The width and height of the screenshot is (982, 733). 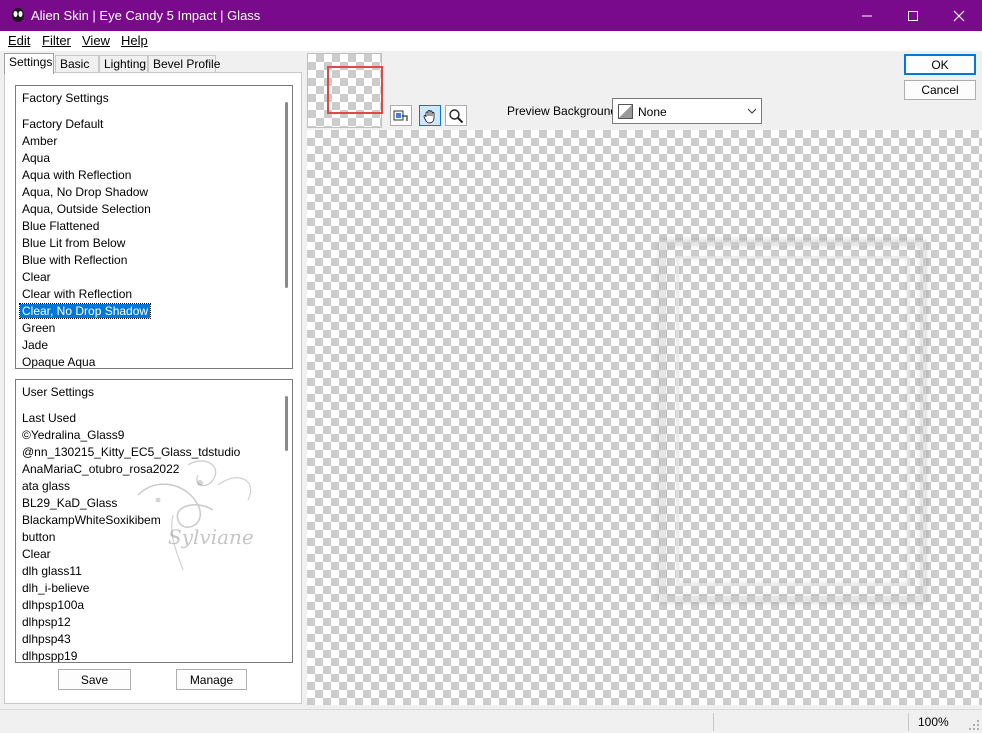 I want to click on list-item: Clear, No Drop Shadow, so click(x=148, y=311).